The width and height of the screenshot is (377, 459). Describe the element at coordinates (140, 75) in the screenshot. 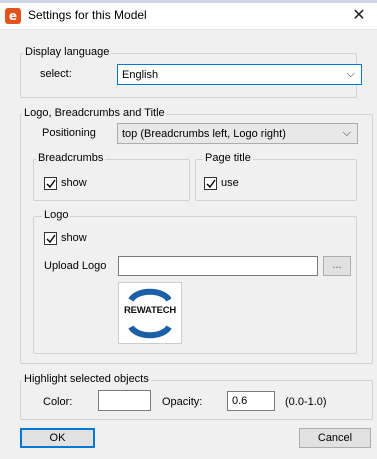

I see `language-select-value: English` at that location.